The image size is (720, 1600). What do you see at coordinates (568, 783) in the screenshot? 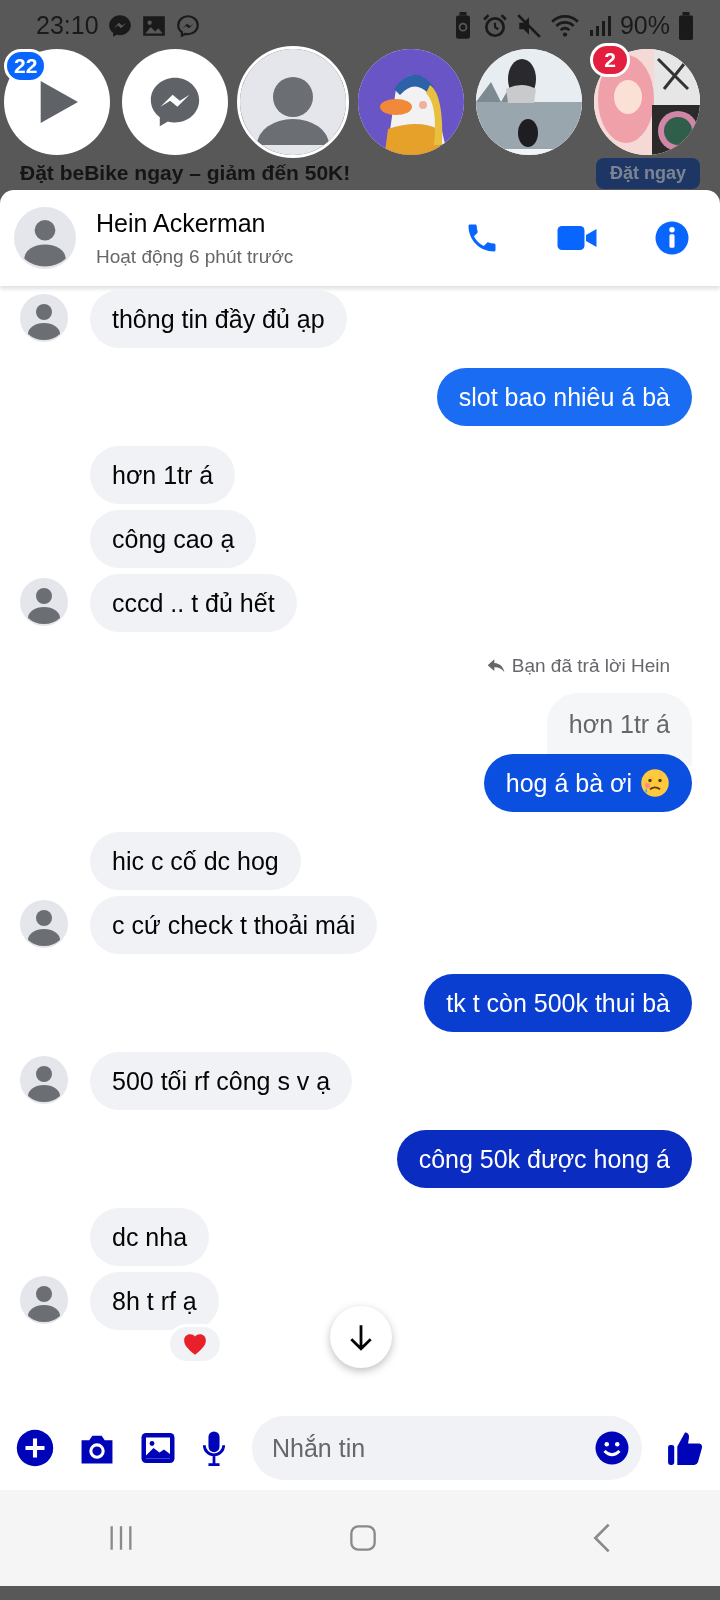
I see `message-text: hog á bà ơi` at bounding box center [568, 783].